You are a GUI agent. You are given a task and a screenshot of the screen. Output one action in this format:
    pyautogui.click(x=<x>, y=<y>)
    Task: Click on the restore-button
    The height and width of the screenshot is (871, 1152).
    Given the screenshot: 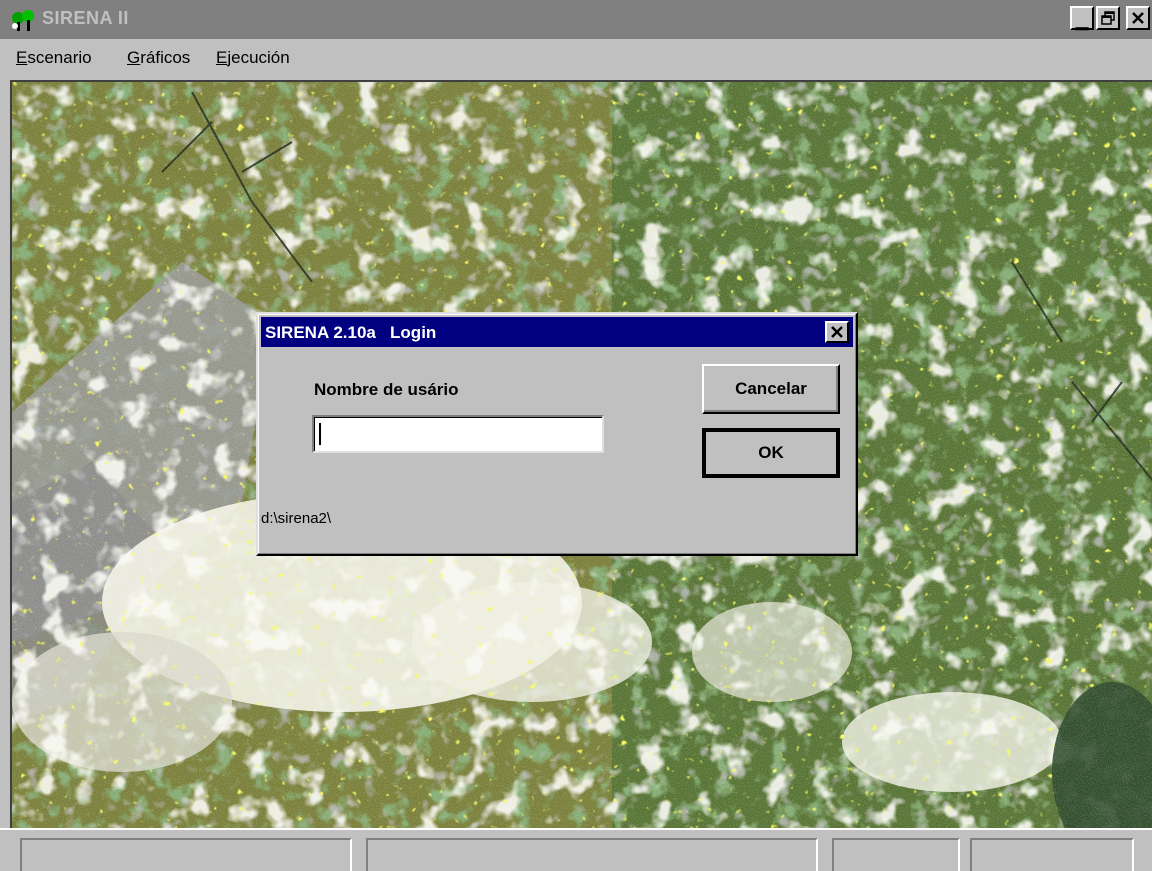 What is the action you would take?
    pyautogui.click(x=1108, y=18)
    